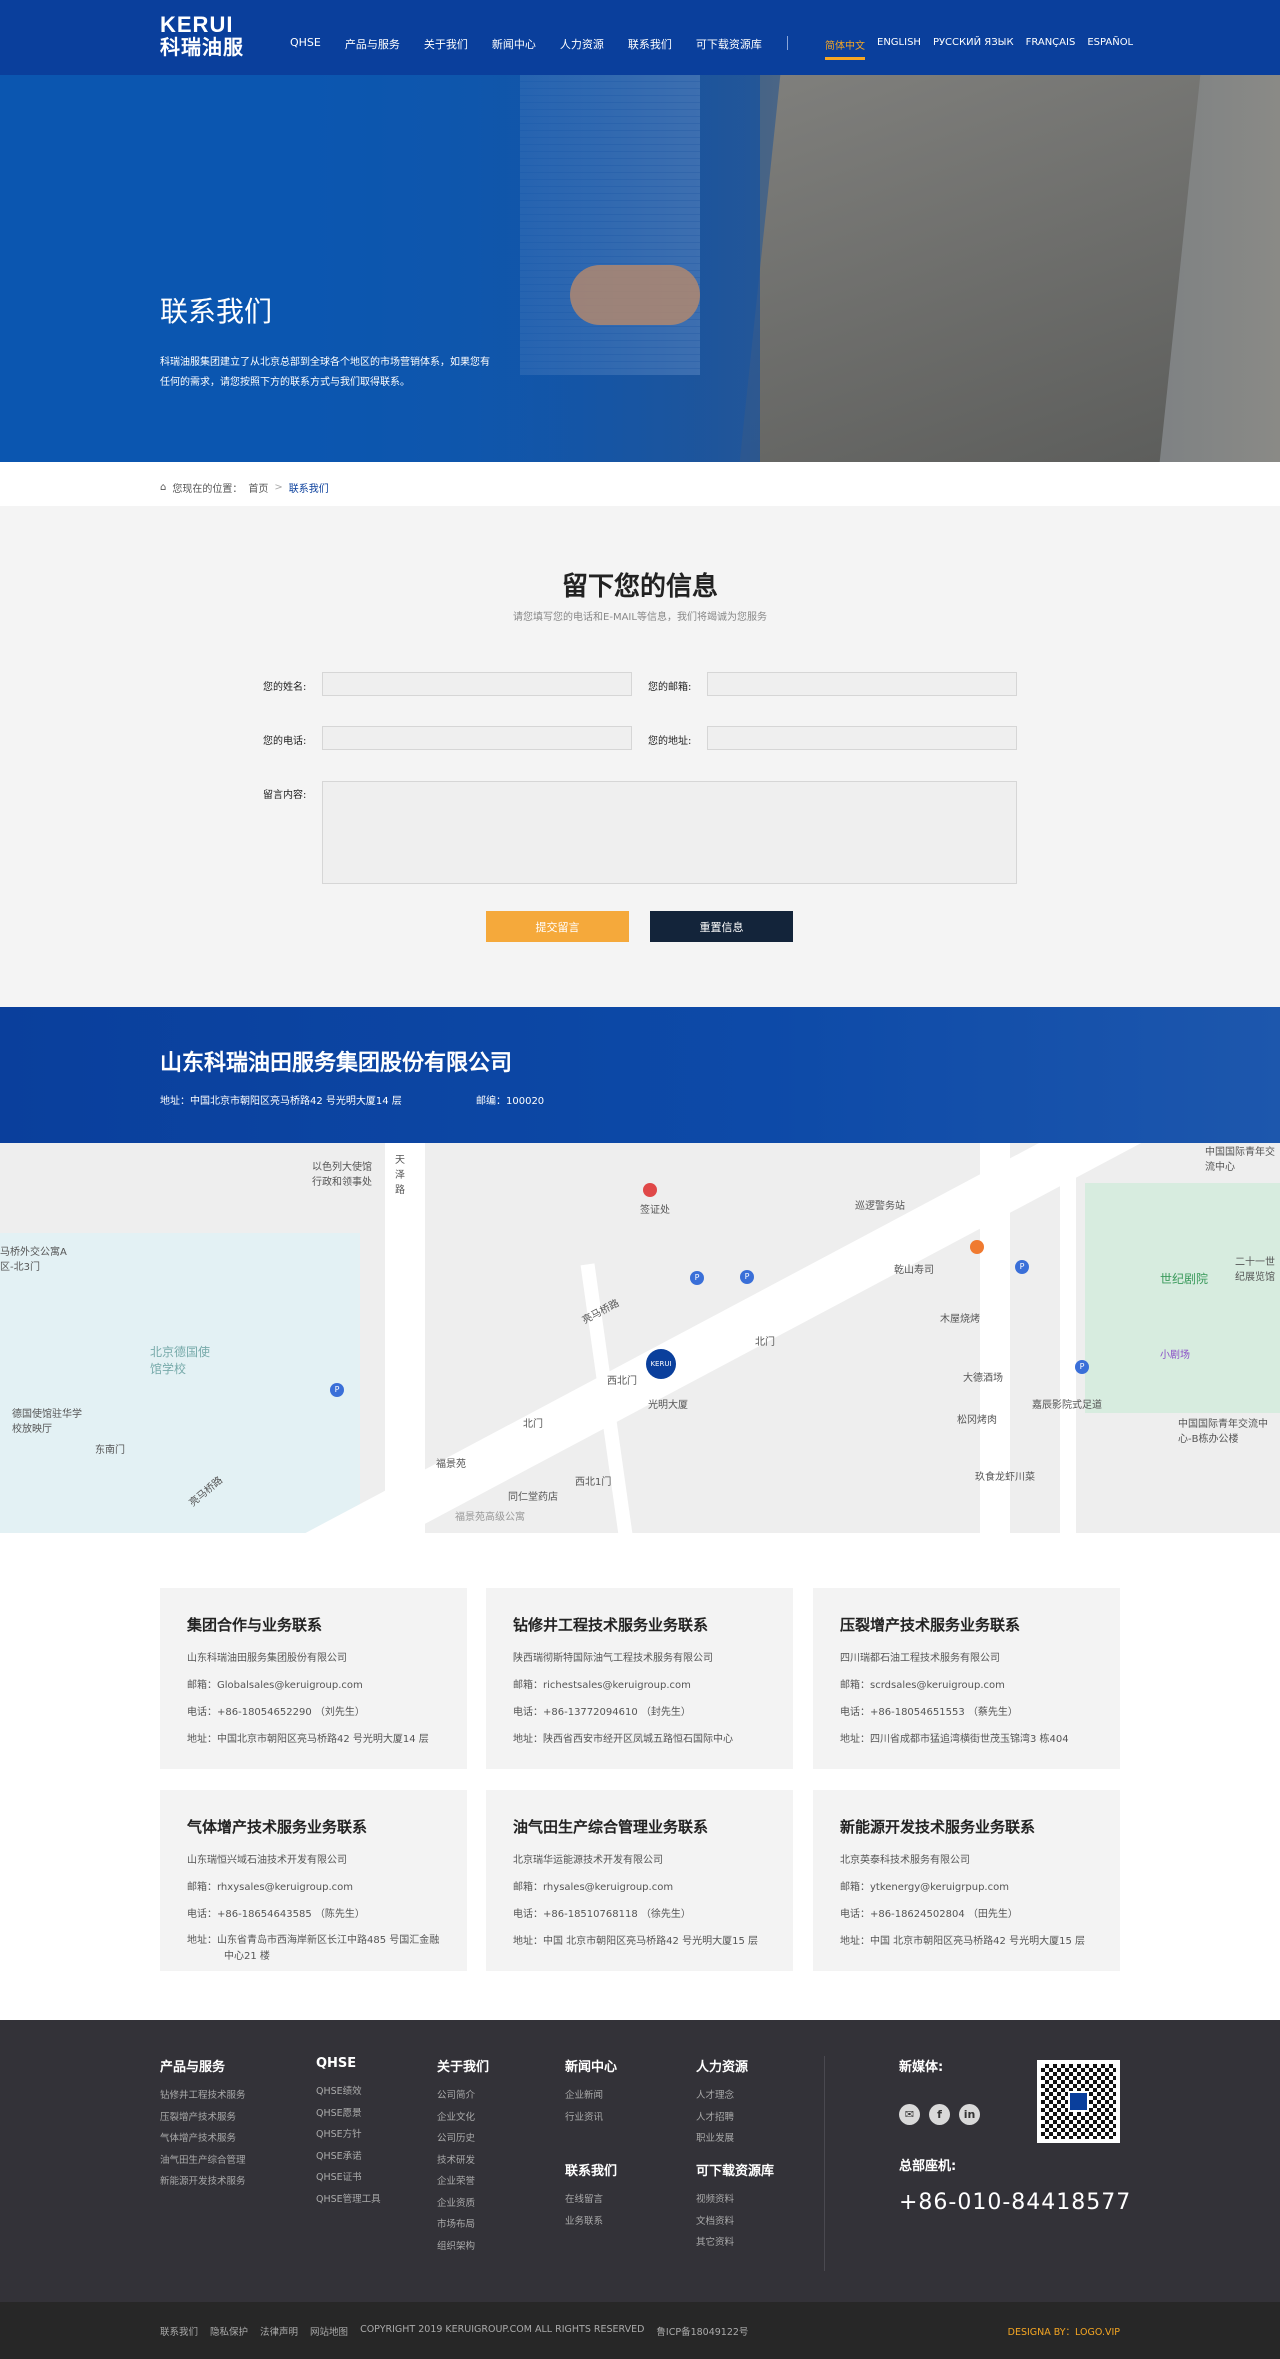 The height and width of the screenshot is (2359, 1280). I want to click on footer-link: 企业荣誉, so click(463, 2182).